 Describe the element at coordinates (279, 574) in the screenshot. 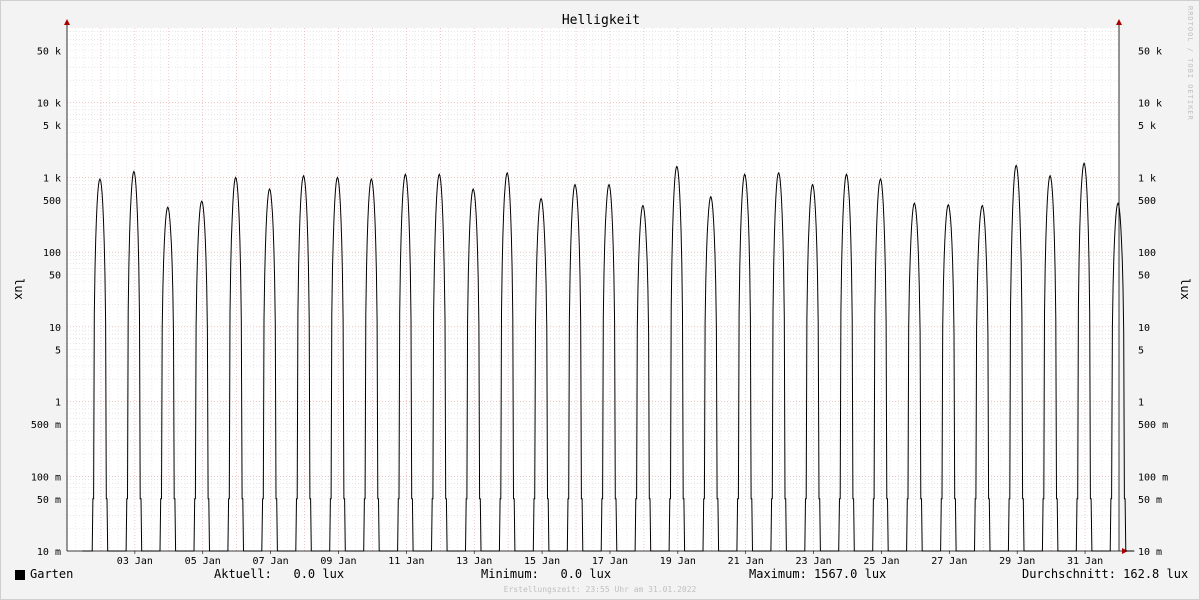

I see `legend-aktuell: Aktuell: 0.0 lux` at that location.